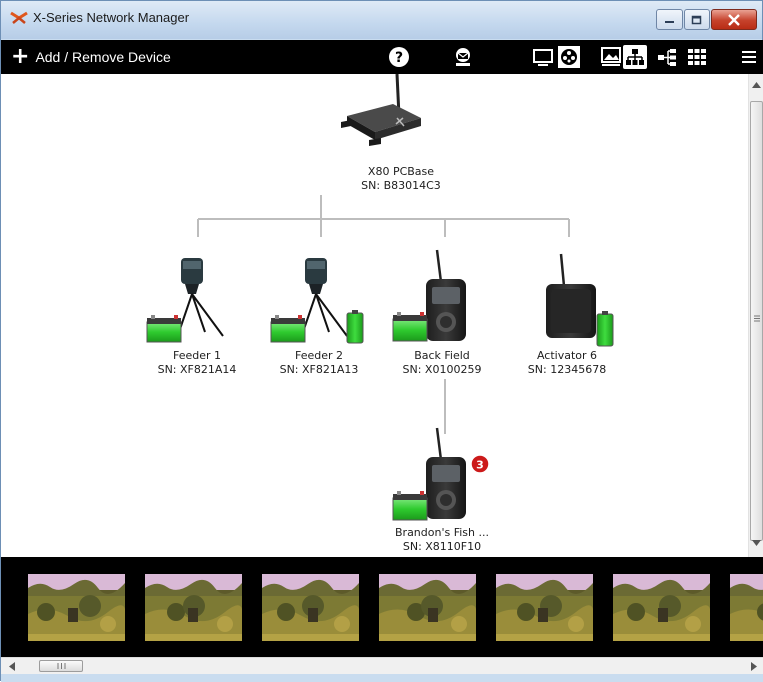 This screenshot has width=763, height=682. I want to click on feeder-2-name: Feeder 2, so click(319, 355).